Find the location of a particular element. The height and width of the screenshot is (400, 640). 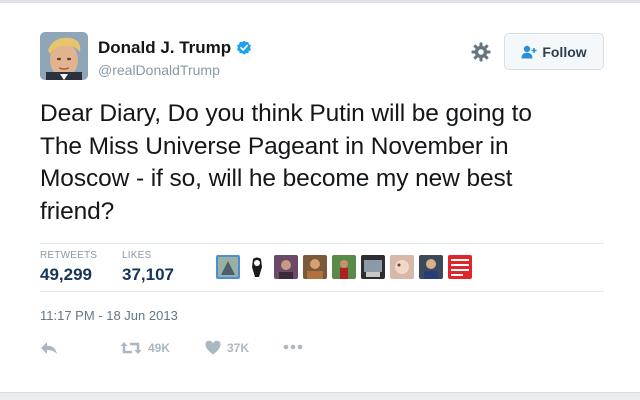

retweets-value: 49,299 is located at coordinates (66, 274).